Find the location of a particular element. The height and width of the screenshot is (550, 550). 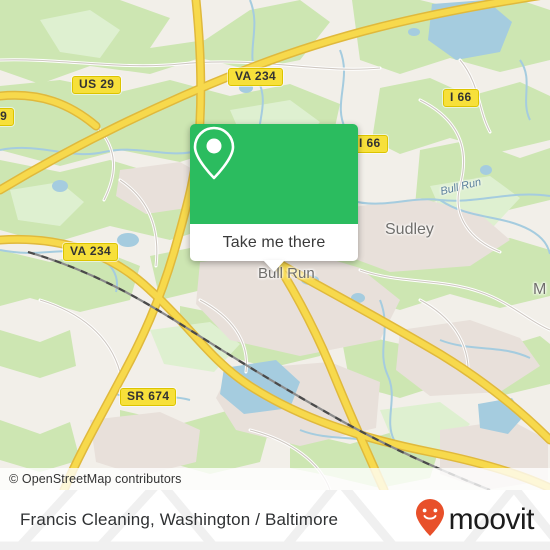

moovit-pin-icon is located at coordinates (430, 520).